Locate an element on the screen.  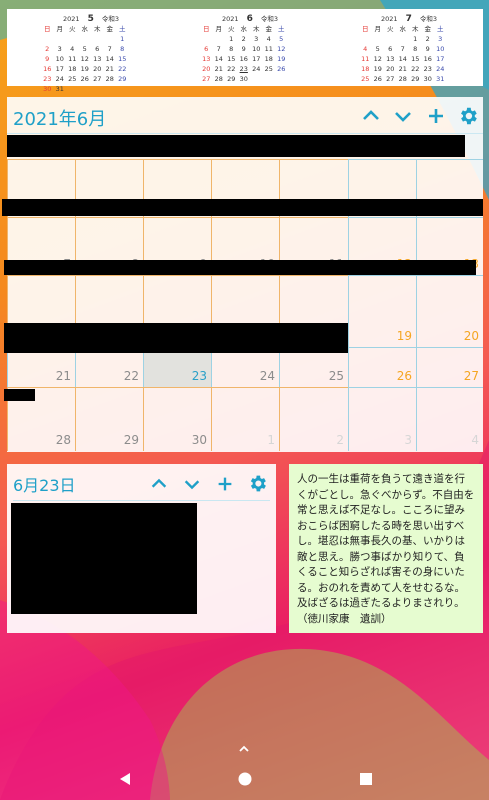
calendar-day-cell: 22 is located at coordinates (109, 367).